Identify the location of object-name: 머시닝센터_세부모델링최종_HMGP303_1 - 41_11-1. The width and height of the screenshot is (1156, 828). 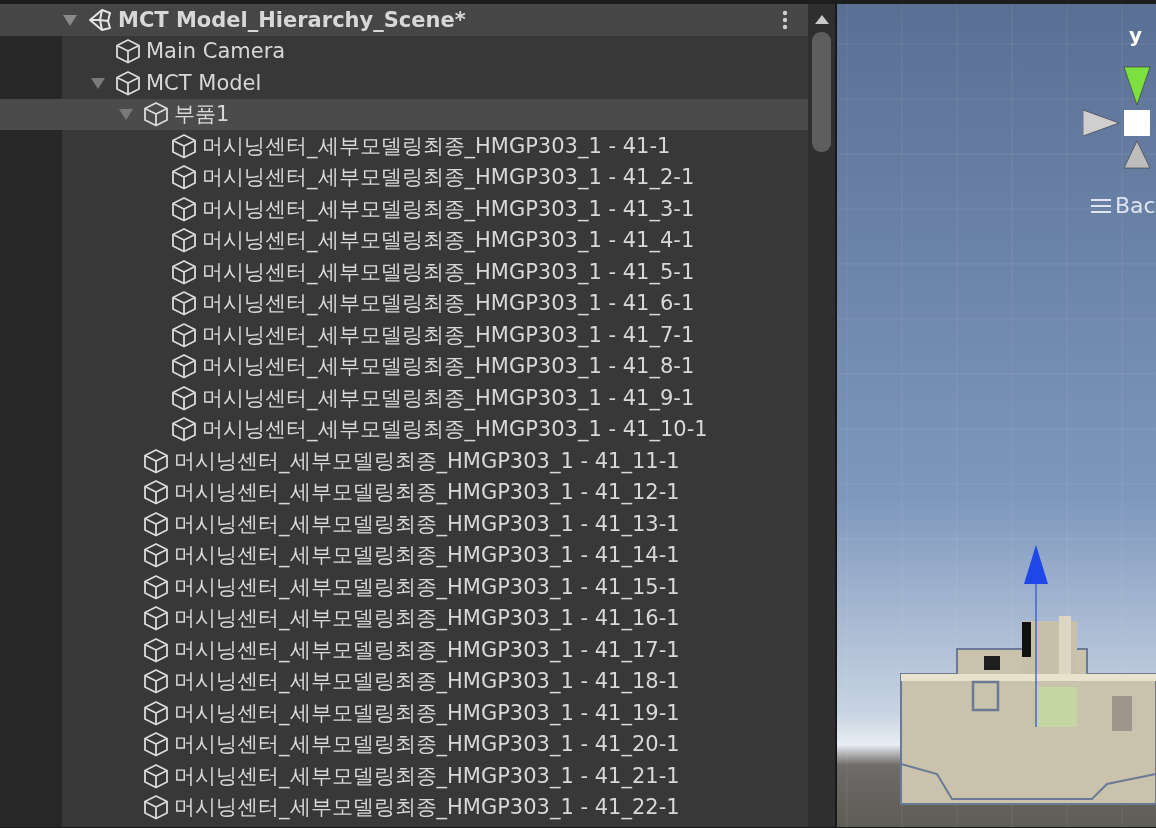
(427, 461).